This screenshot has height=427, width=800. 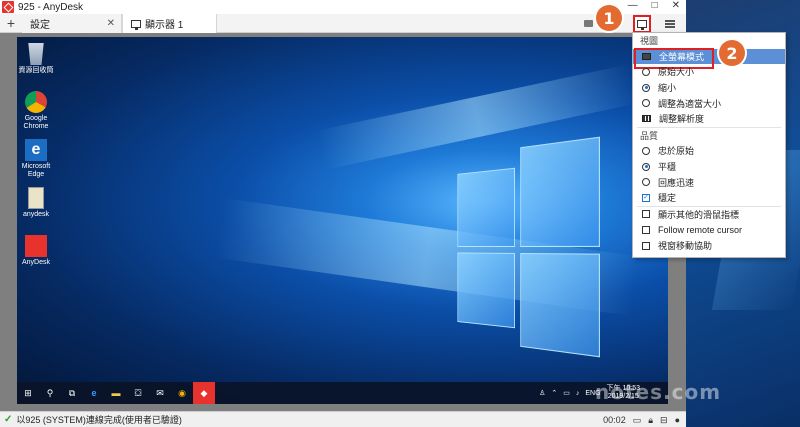 I want to click on anydesk-logo-icon, so click(x=8, y=7).